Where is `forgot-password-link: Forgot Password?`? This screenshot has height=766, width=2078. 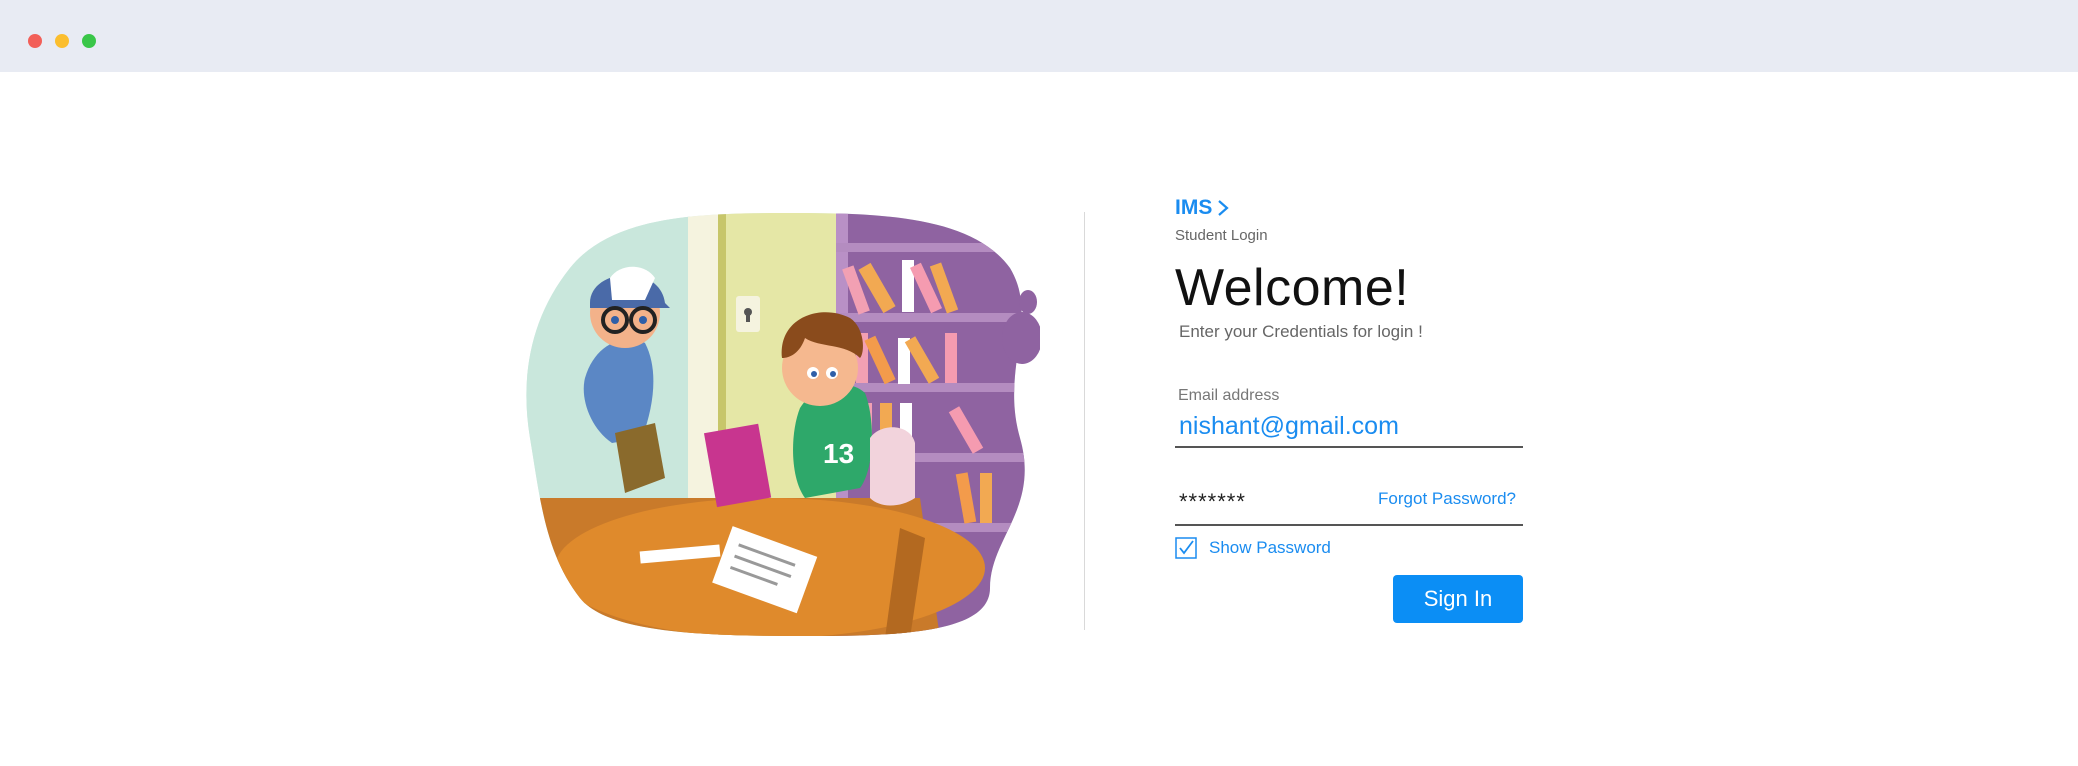 forgot-password-link: Forgot Password? is located at coordinates (1447, 499).